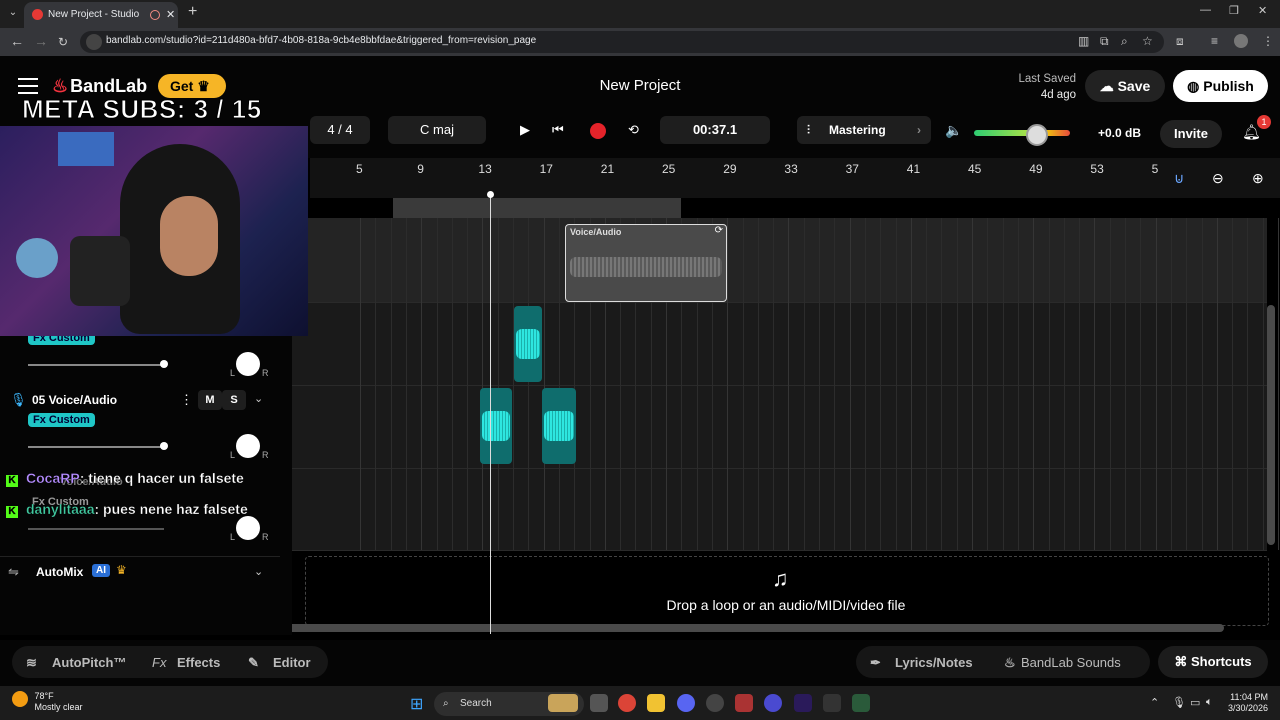  I want to click on zoom-out-icon: ⊖, so click(1218, 178).